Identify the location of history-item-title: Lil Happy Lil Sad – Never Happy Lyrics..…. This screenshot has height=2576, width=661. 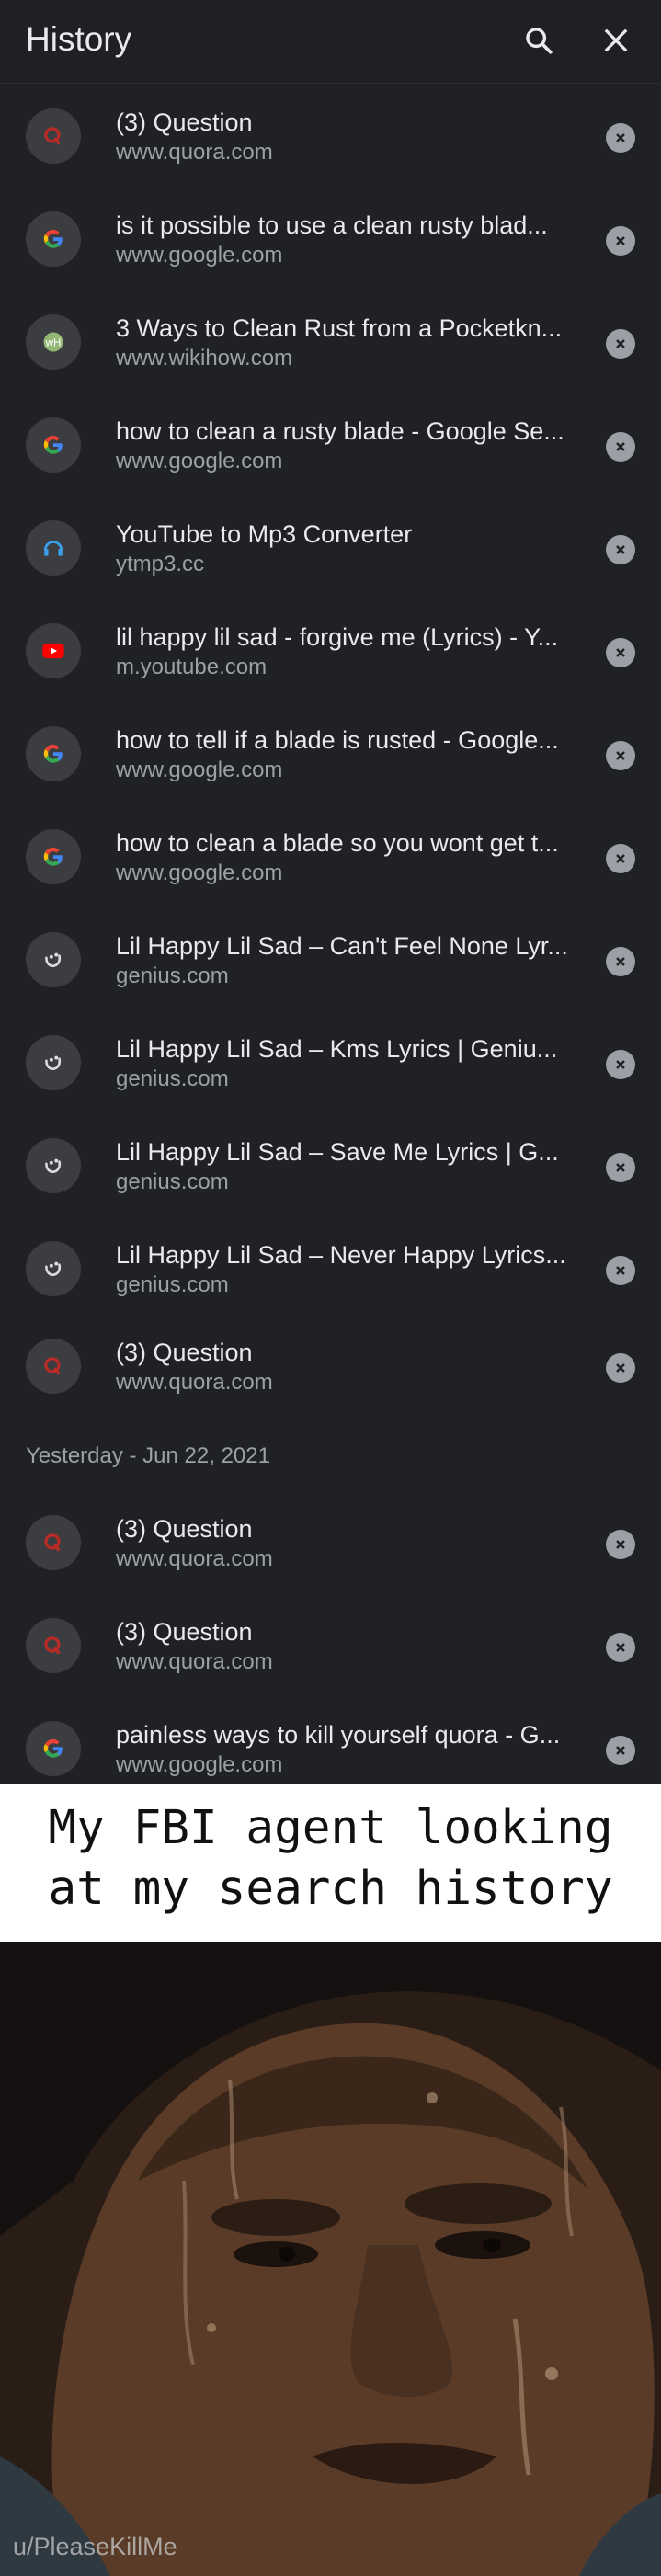
(346, 1255).